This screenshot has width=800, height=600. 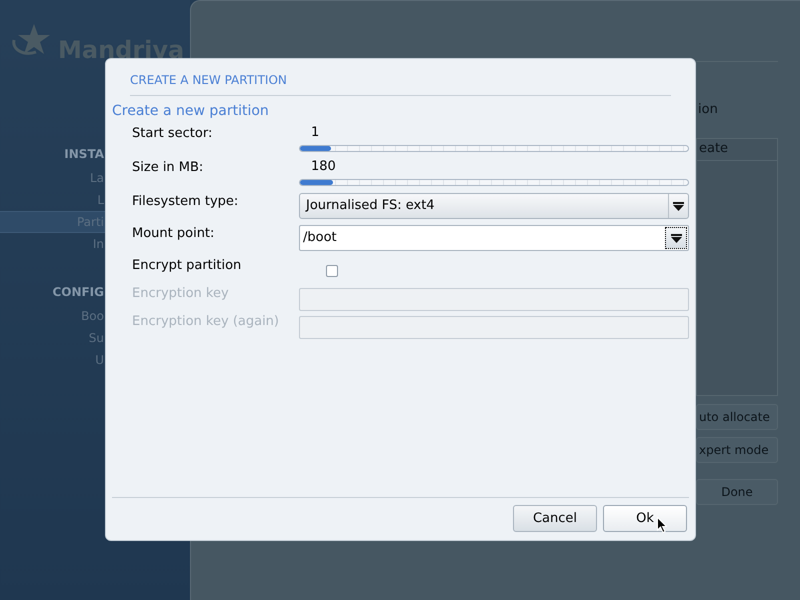 I want to click on field-label: Size in MB:, so click(x=167, y=168).